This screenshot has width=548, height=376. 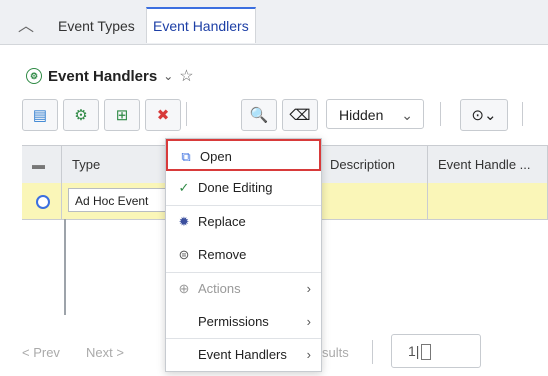 I want to click on check-icon: ✓, so click(x=184, y=187).